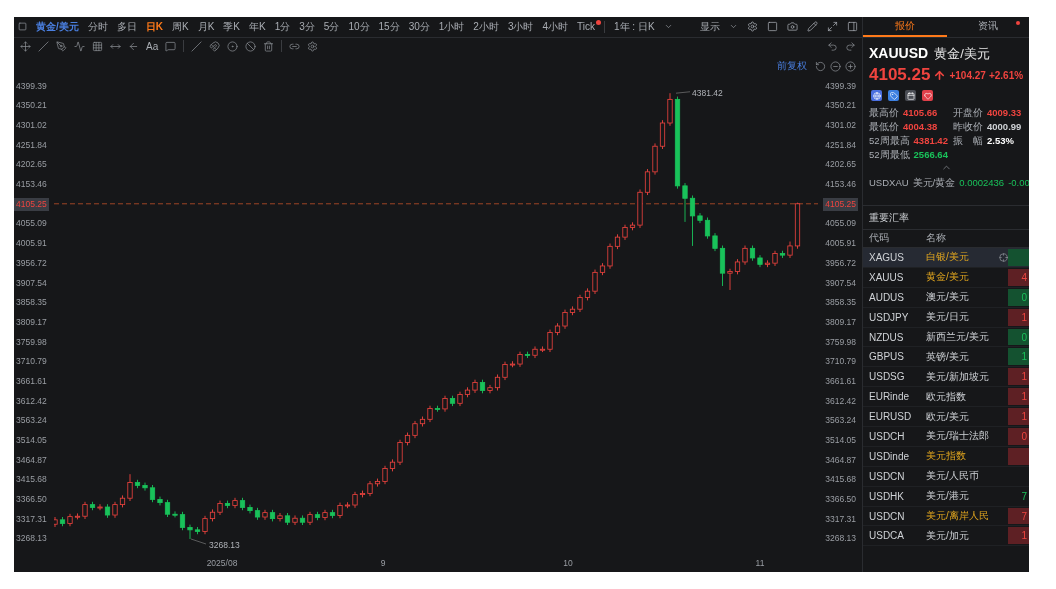  What do you see at coordinates (850, 66) in the screenshot?
I see `zoom-in-icon` at bounding box center [850, 66].